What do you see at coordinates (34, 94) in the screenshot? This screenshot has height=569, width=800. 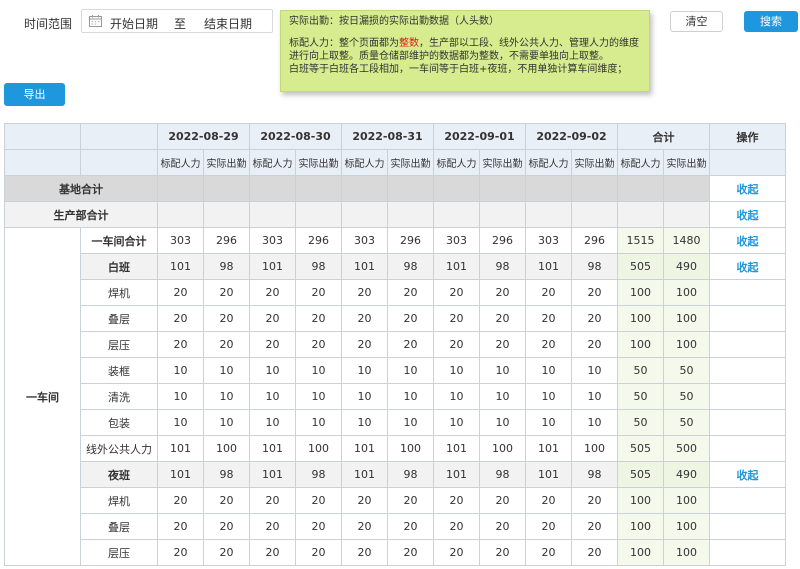 I see `export-button: 导出` at bounding box center [34, 94].